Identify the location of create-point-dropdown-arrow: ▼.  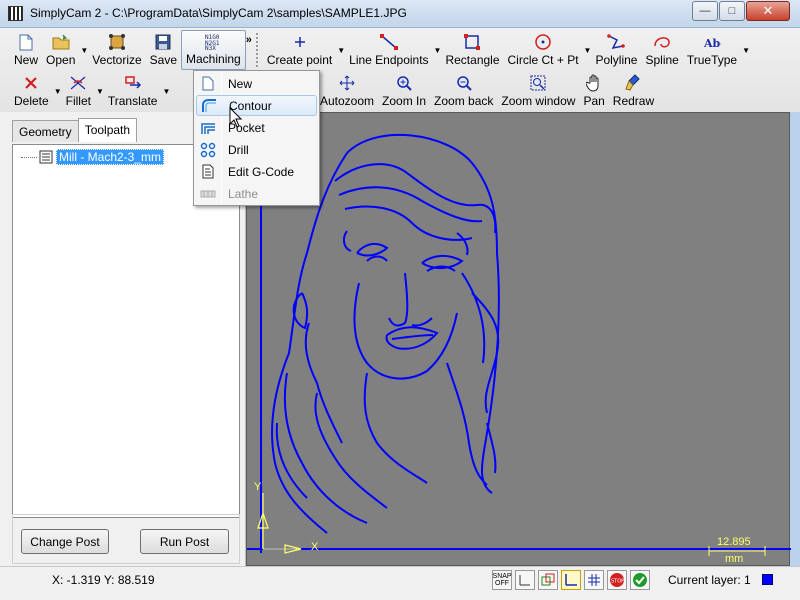
(341, 50).